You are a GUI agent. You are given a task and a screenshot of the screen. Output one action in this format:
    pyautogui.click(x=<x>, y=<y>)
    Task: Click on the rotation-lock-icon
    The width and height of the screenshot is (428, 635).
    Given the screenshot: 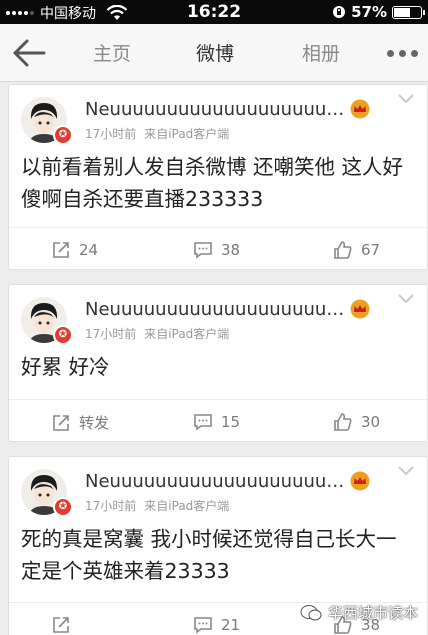 What is the action you would take?
    pyautogui.click(x=339, y=12)
    